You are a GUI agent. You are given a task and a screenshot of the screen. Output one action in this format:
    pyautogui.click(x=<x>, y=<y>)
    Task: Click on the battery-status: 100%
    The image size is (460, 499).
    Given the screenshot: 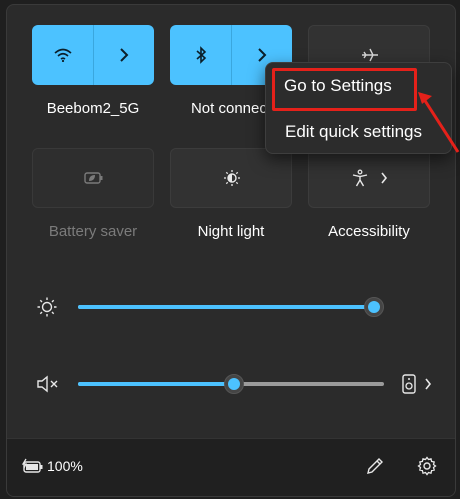 What is the action you would take?
    pyautogui.click(x=52, y=466)
    